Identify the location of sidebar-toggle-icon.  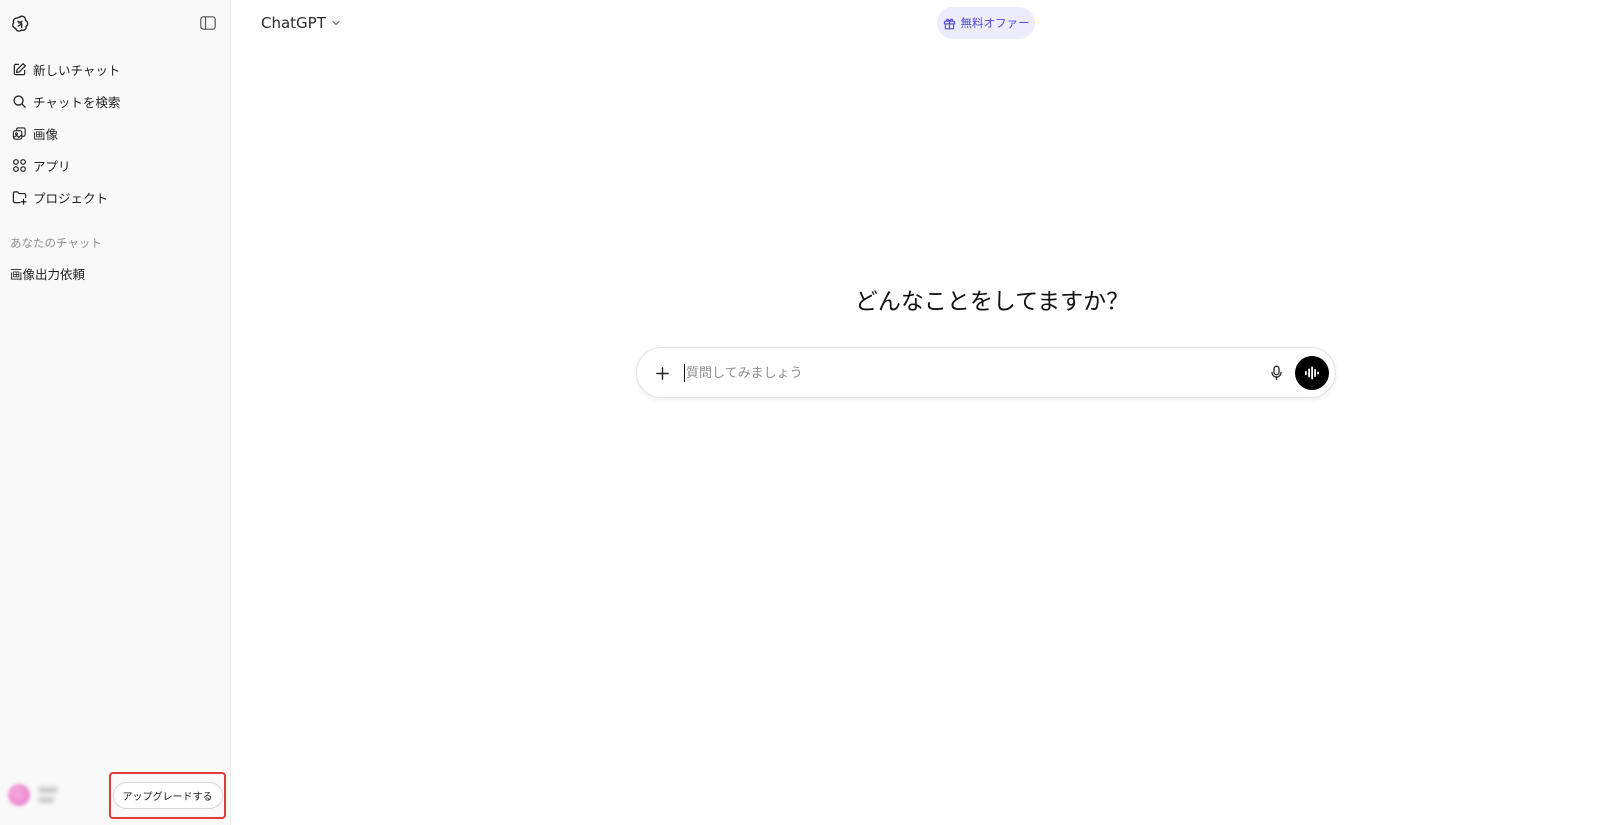
(208, 23).